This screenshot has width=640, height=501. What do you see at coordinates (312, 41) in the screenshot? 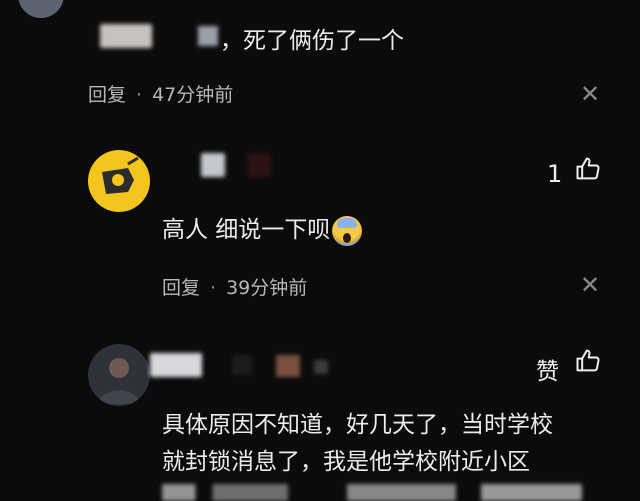
I see `comment-text: ，死了俩伤了一个` at bounding box center [312, 41].